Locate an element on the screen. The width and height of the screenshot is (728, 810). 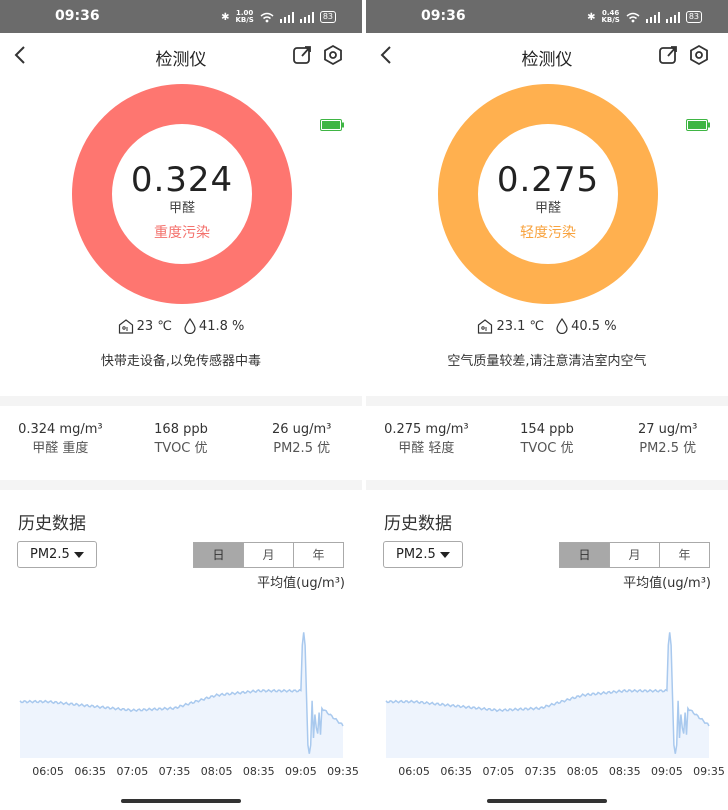
metric-value: 26 ug/m³ is located at coordinates (301, 429).